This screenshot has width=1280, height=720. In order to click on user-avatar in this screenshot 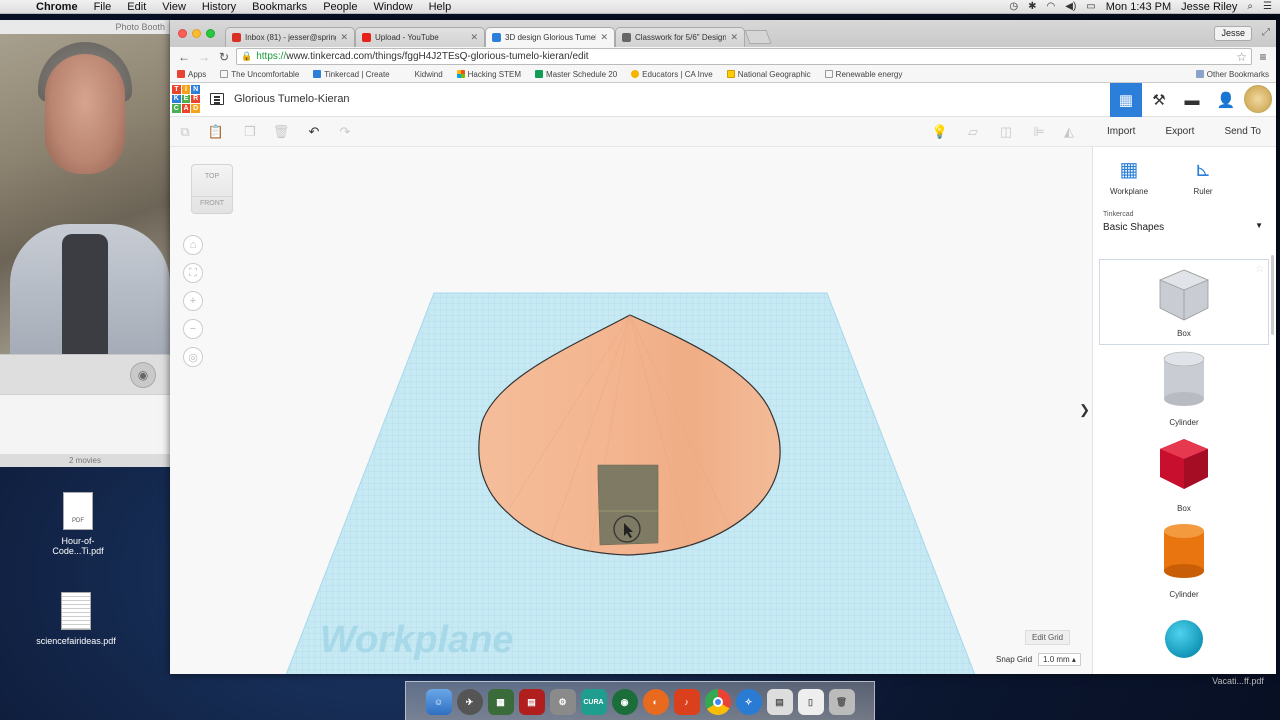, I will do `click(1258, 99)`.